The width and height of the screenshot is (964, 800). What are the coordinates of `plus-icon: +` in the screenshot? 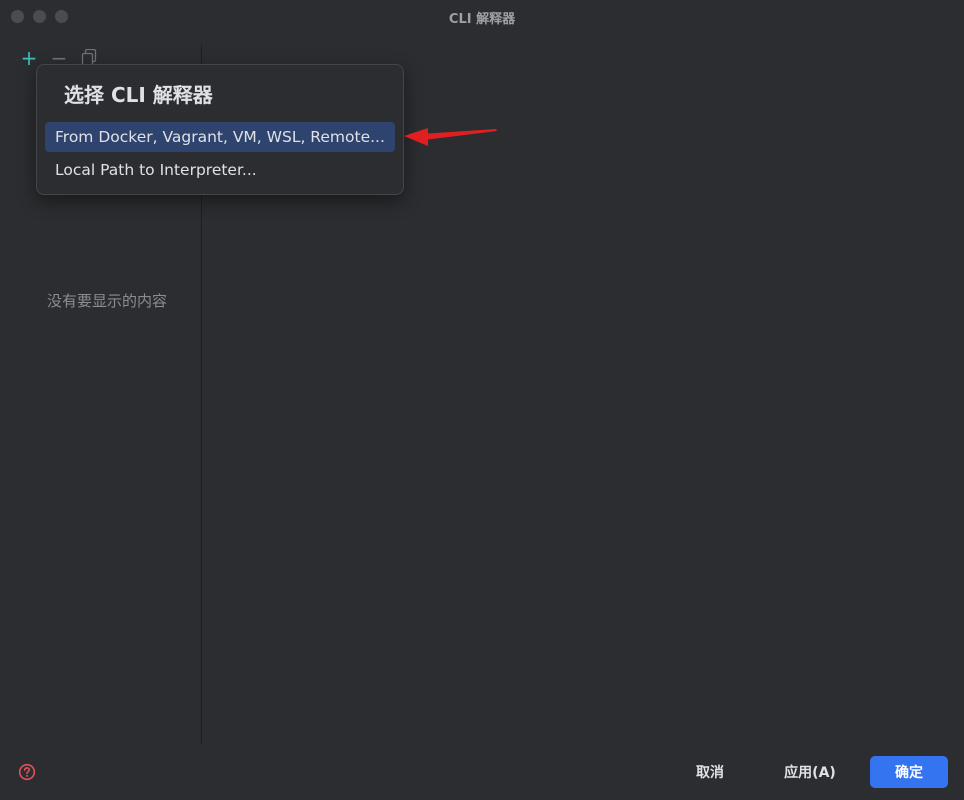 It's located at (29, 58).